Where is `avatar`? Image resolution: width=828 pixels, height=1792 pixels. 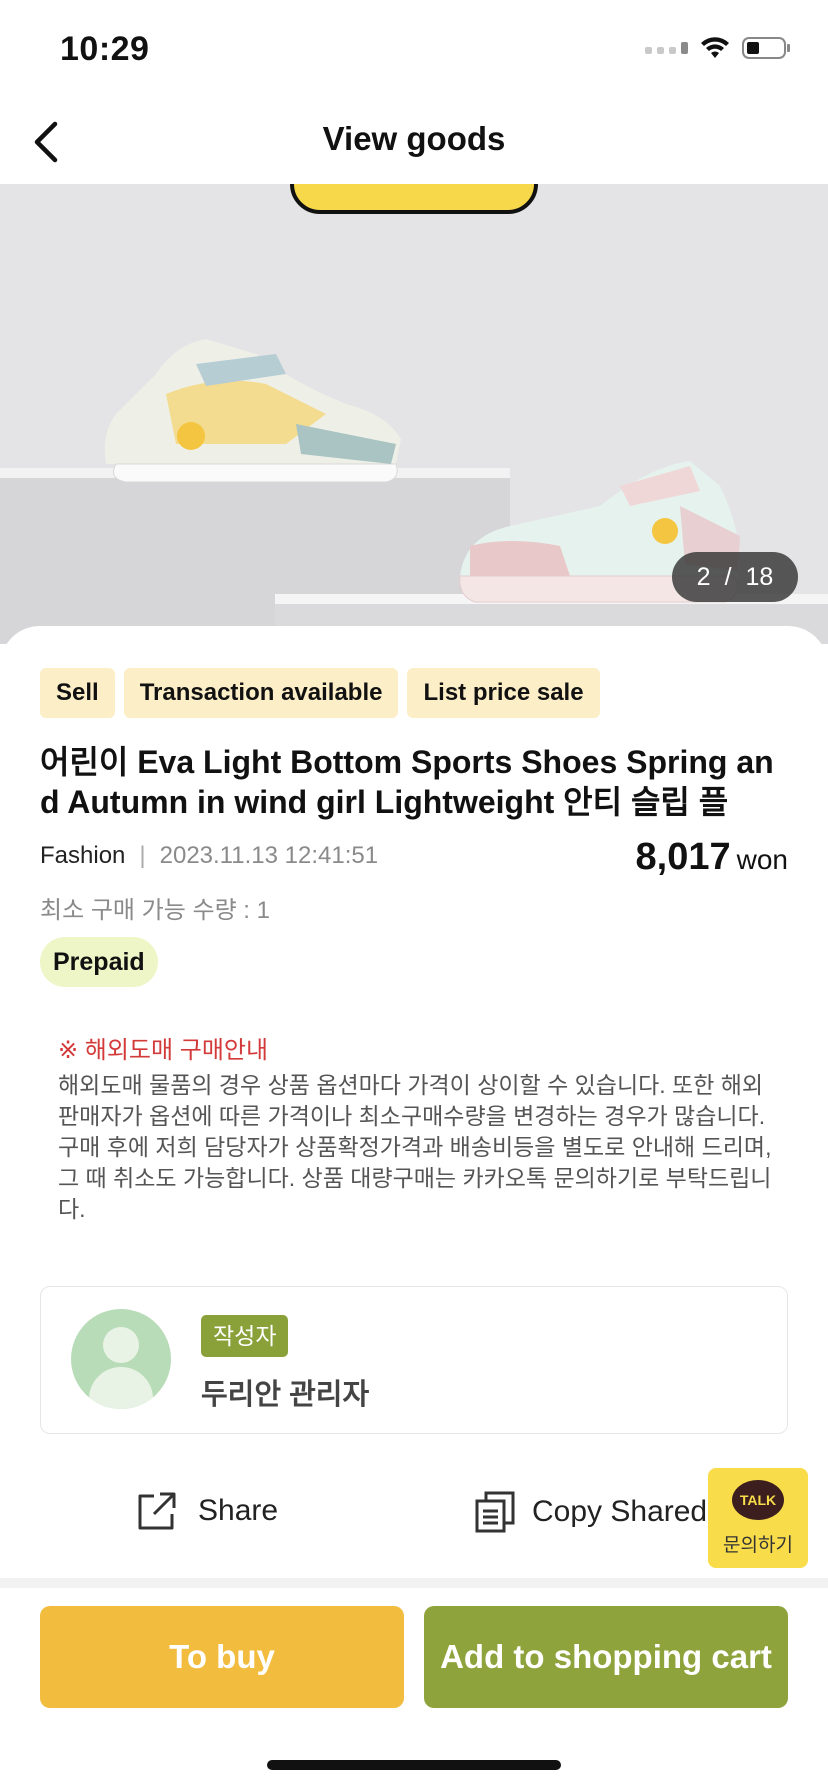
avatar is located at coordinates (121, 1359).